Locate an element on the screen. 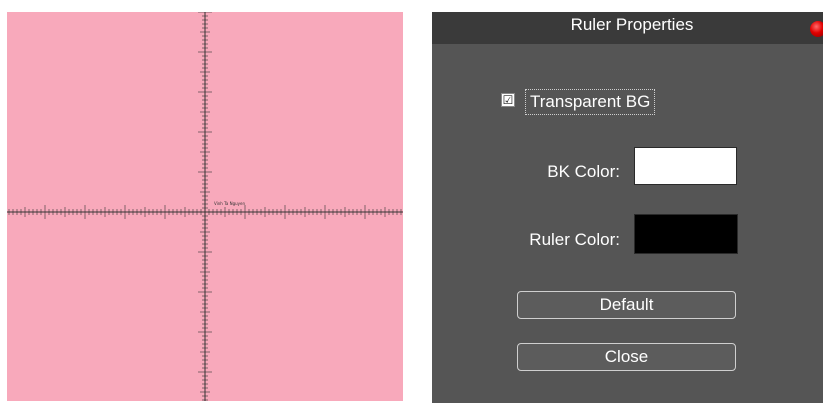 Image resolution: width=823 pixels, height=403 pixels. close-icon is located at coordinates (816, 29).